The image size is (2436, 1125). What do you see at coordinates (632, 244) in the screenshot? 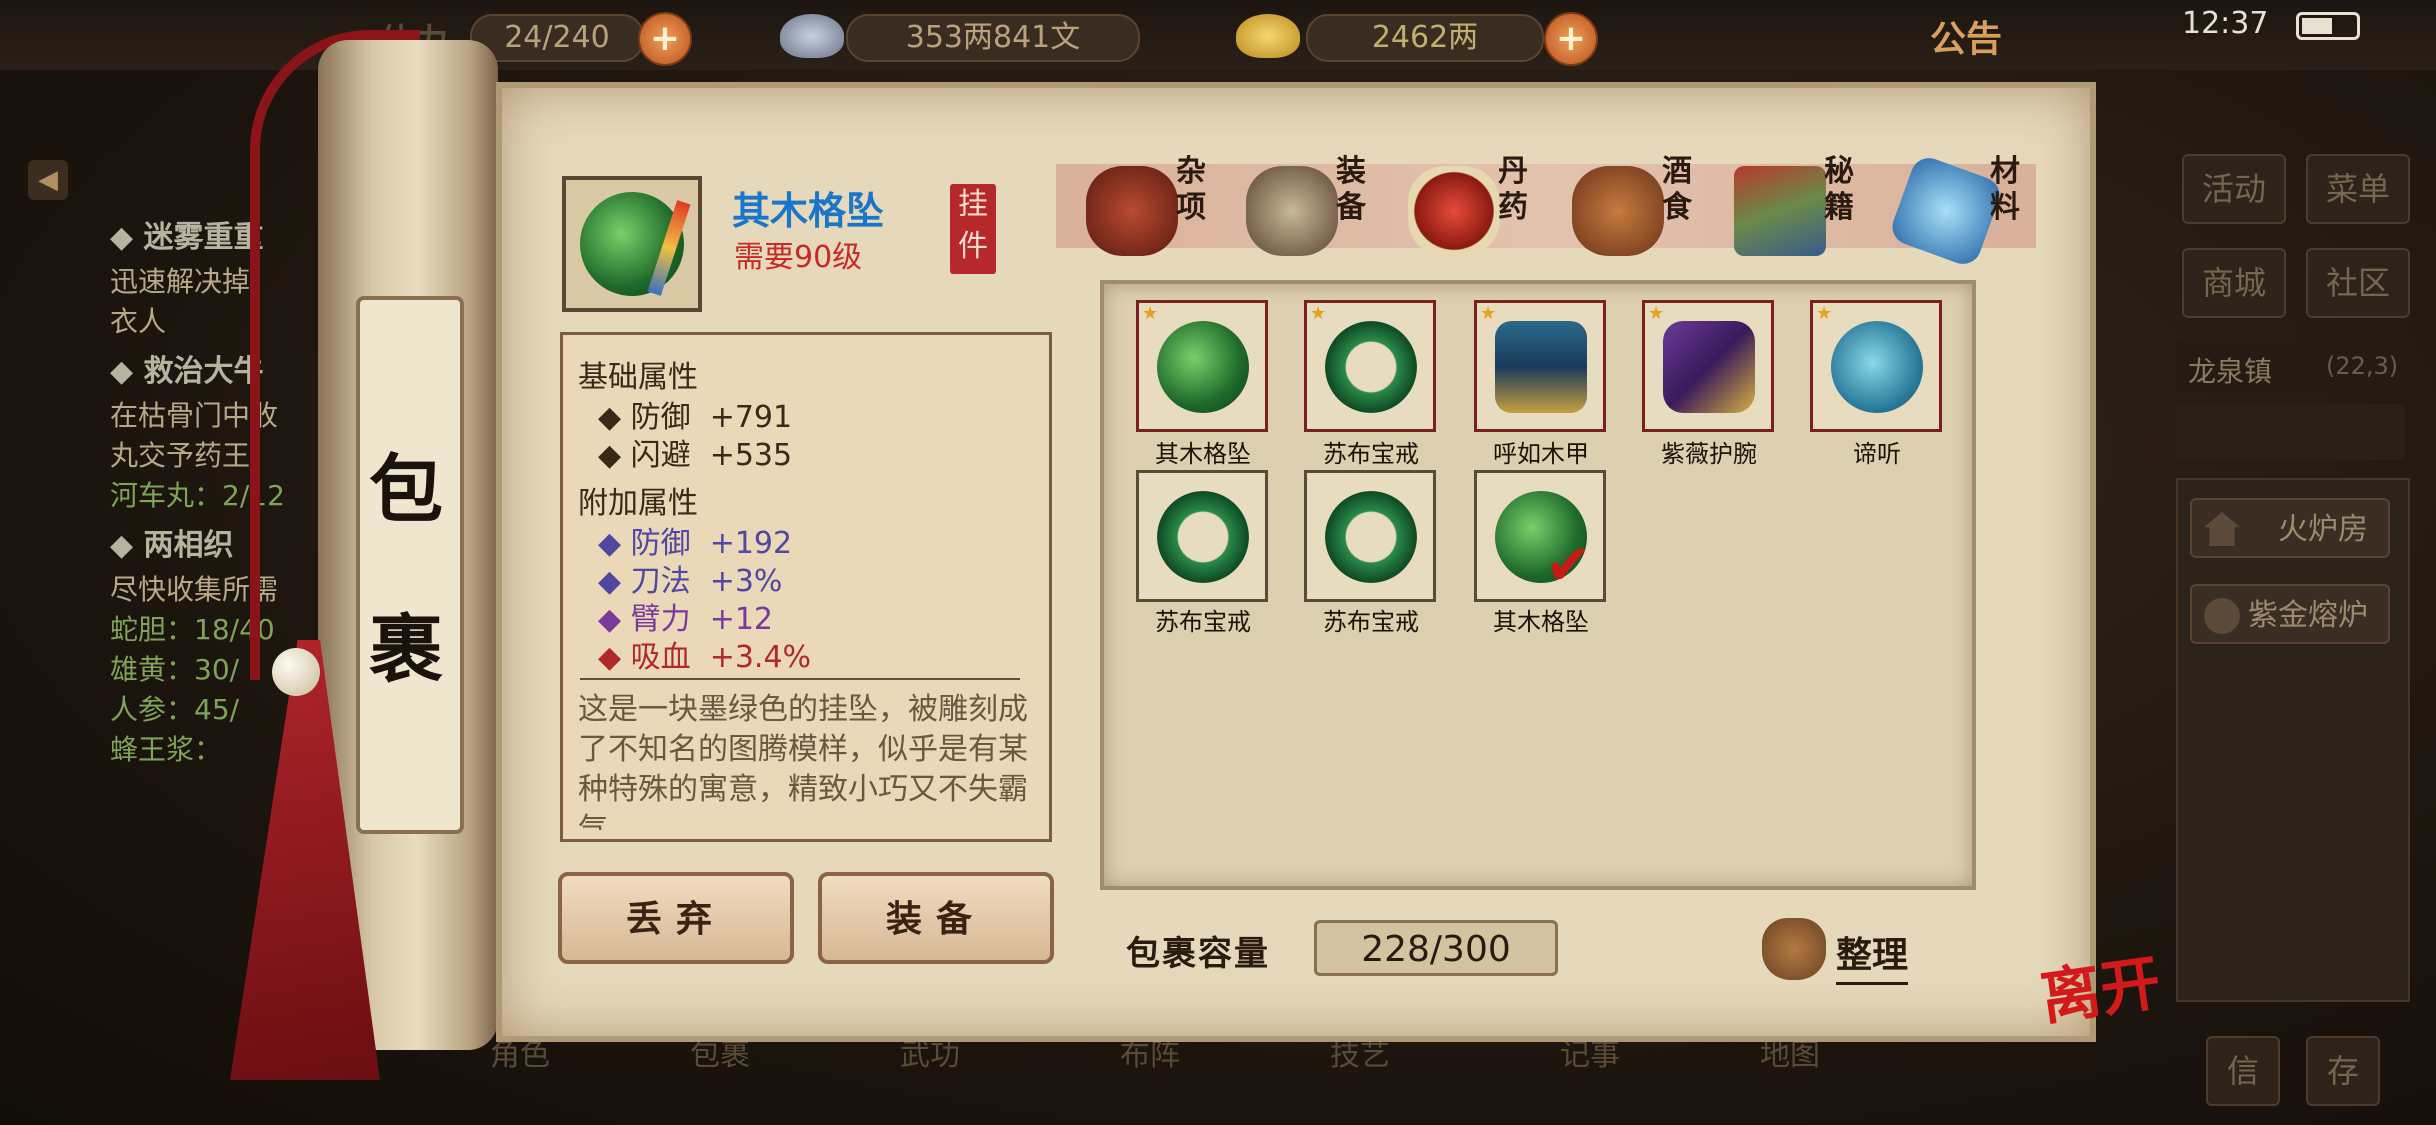
I see `selected-item-frame` at bounding box center [632, 244].